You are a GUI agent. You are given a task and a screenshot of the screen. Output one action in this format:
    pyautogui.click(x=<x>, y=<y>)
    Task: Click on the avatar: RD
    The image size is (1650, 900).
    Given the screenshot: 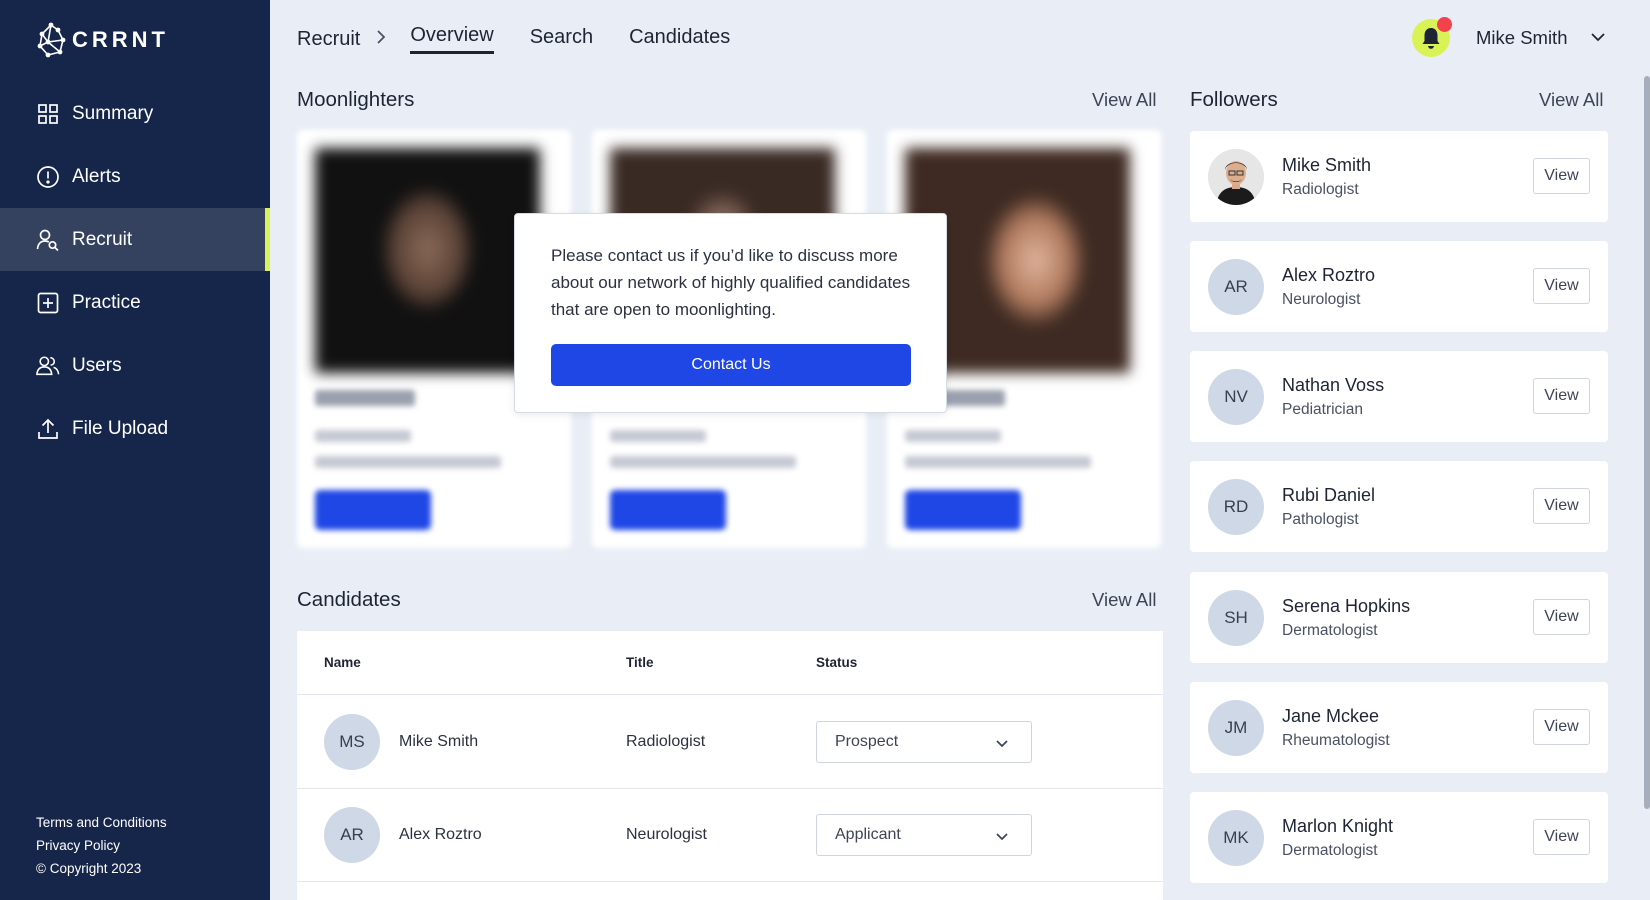 What is the action you would take?
    pyautogui.click(x=1236, y=507)
    